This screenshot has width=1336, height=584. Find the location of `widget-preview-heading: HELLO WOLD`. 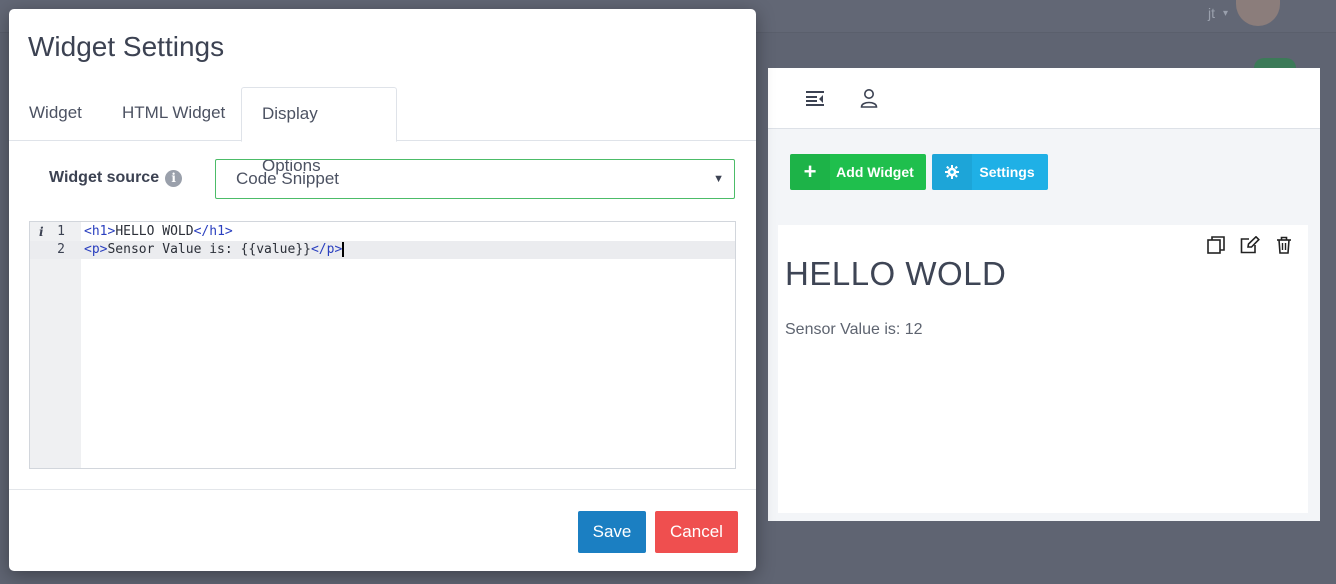

widget-preview-heading: HELLO WOLD is located at coordinates (896, 273).